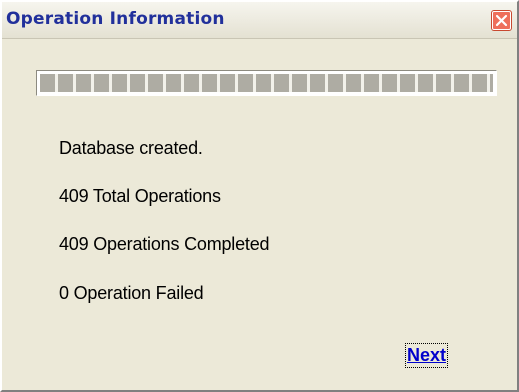 Image resolution: width=519 pixels, height=392 pixels. What do you see at coordinates (164, 244) in the screenshot?
I see `completed-operations-label: 409 Operations Completed` at bounding box center [164, 244].